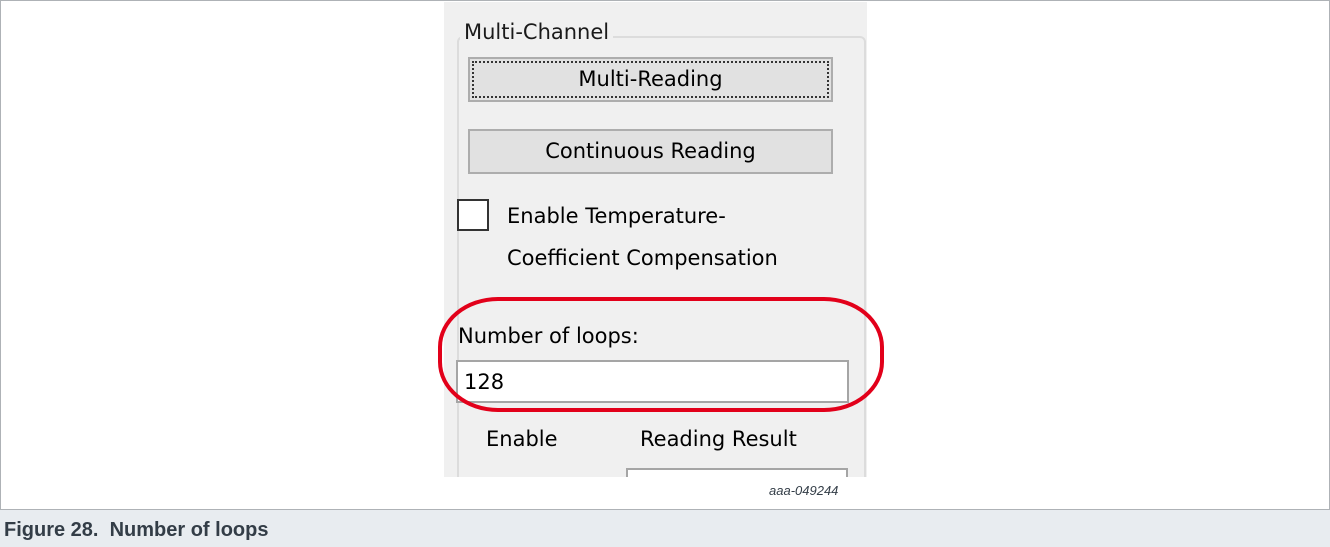  Describe the element at coordinates (661, 354) in the screenshot. I see `highlight-ellipse` at that location.